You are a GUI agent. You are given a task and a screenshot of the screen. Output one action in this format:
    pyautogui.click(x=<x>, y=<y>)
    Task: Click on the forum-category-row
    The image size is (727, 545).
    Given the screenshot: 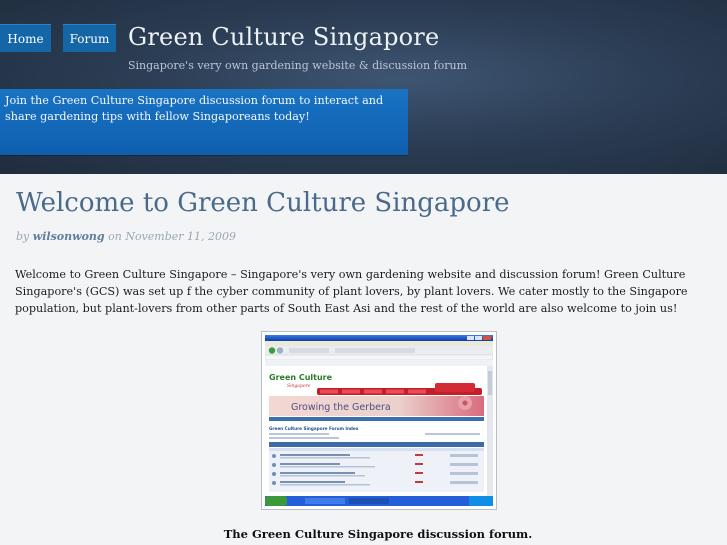 What is the action you would take?
    pyautogui.click(x=376, y=449)
    